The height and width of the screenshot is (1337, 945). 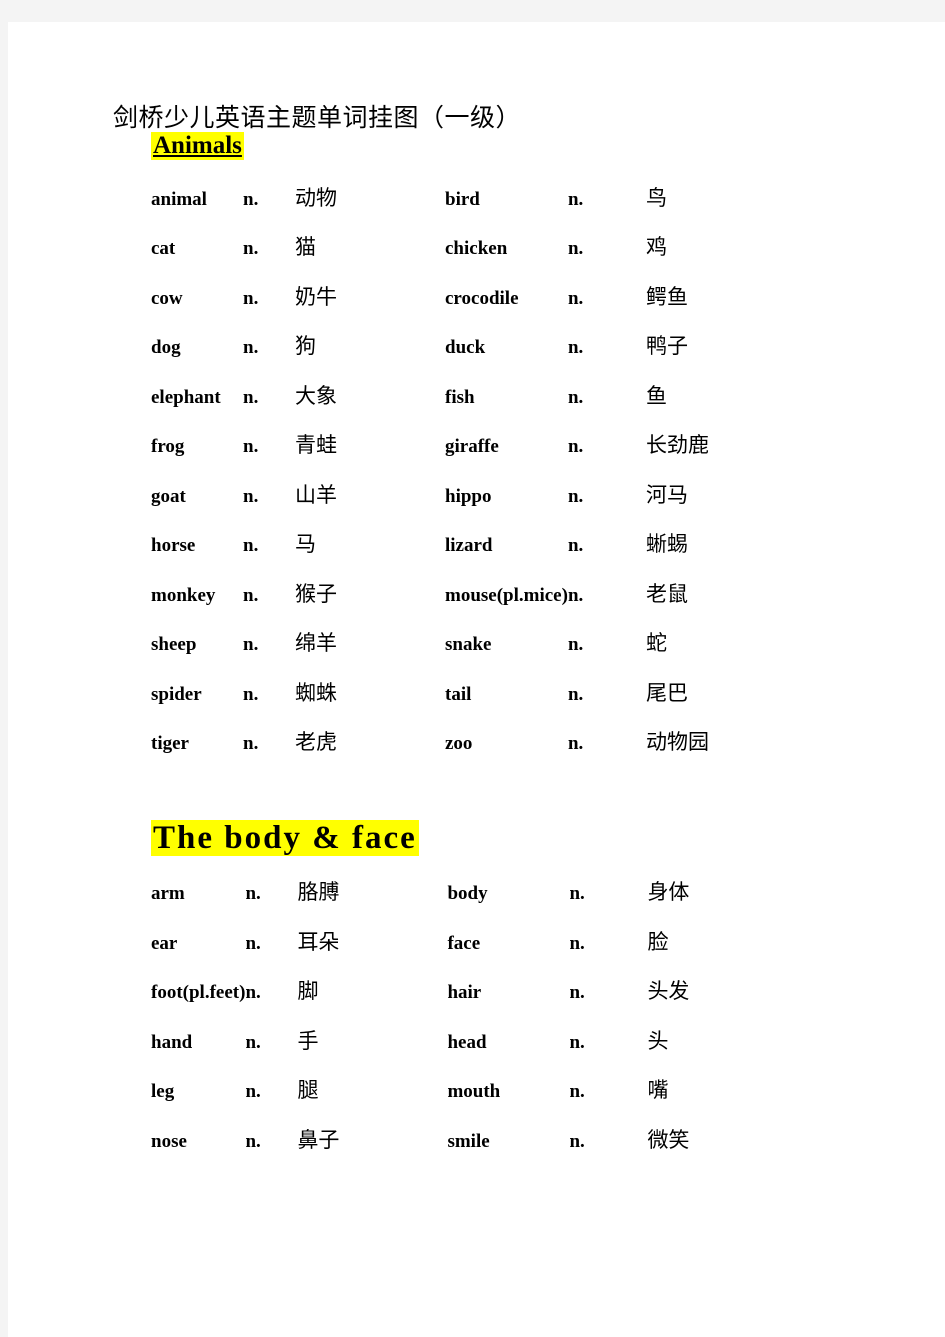 I want to click on table-row: arm n. 胳膊 body n. 身体, so click(x=484, y=901).